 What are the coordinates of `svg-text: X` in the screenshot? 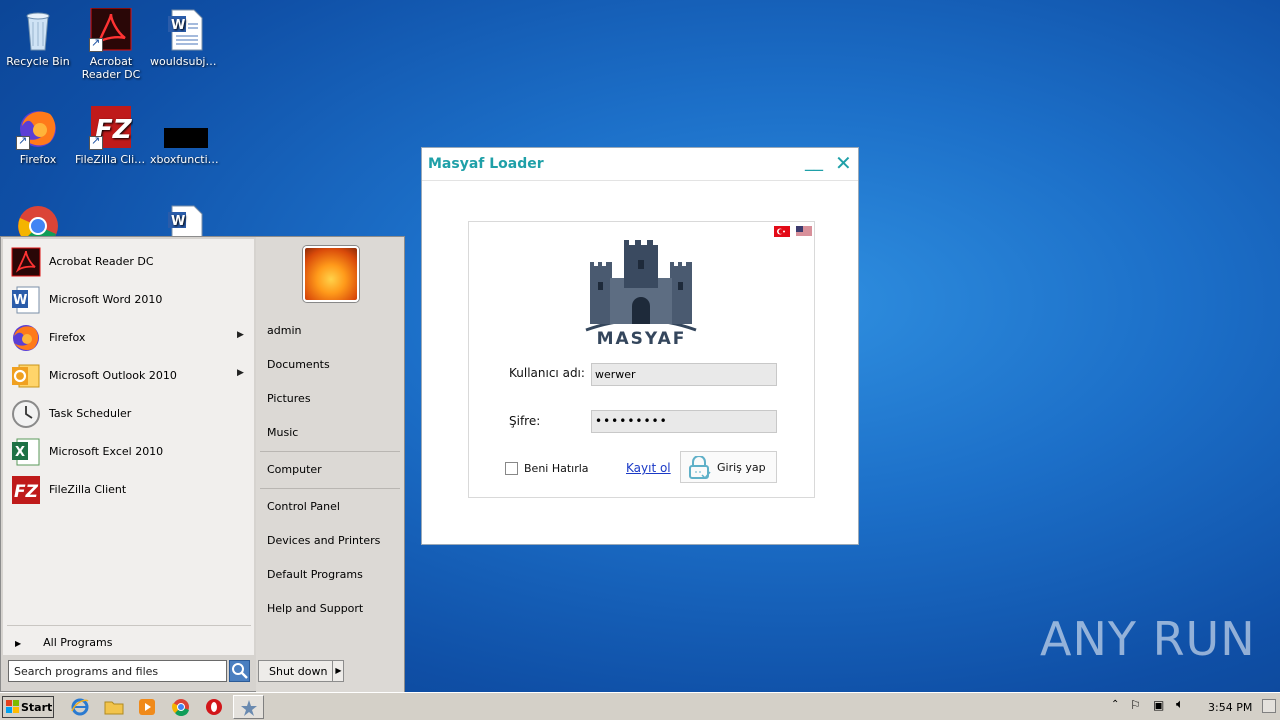 It's located at (20, 452).